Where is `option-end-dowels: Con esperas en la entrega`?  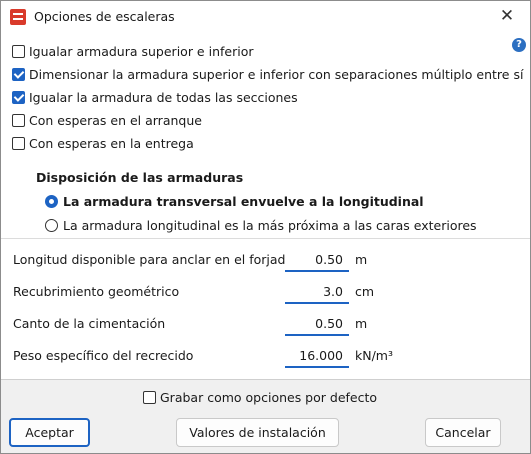
option-end-dowels: Con esperas en la entrega is located at coordinates (103, 143).